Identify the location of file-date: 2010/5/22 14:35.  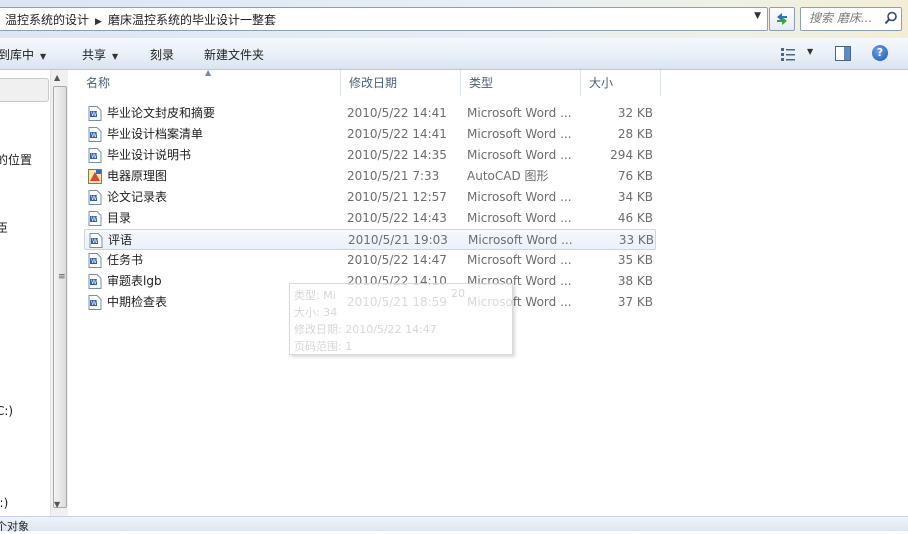
(397, 155).